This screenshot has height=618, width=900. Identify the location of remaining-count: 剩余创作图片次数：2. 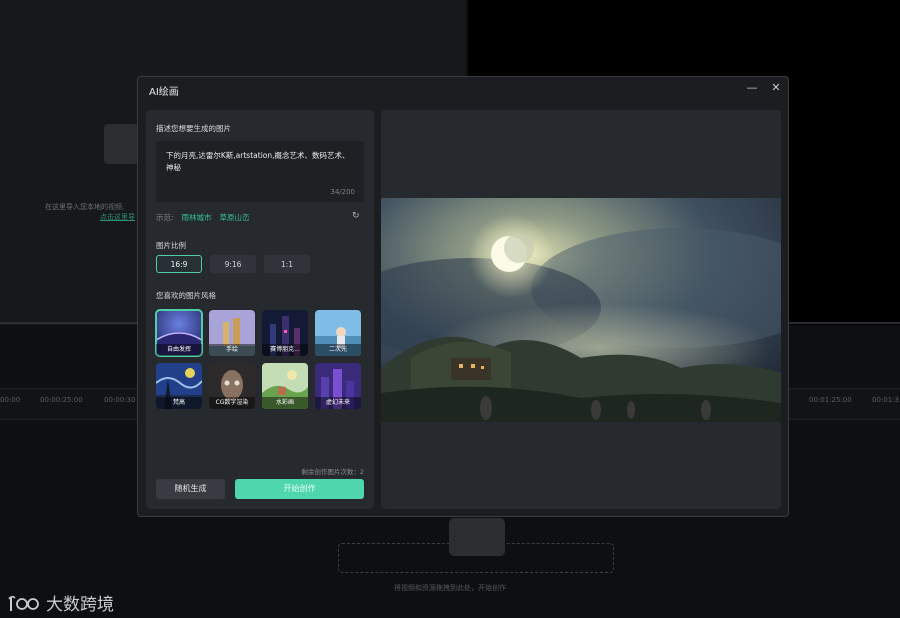
(332, 472).